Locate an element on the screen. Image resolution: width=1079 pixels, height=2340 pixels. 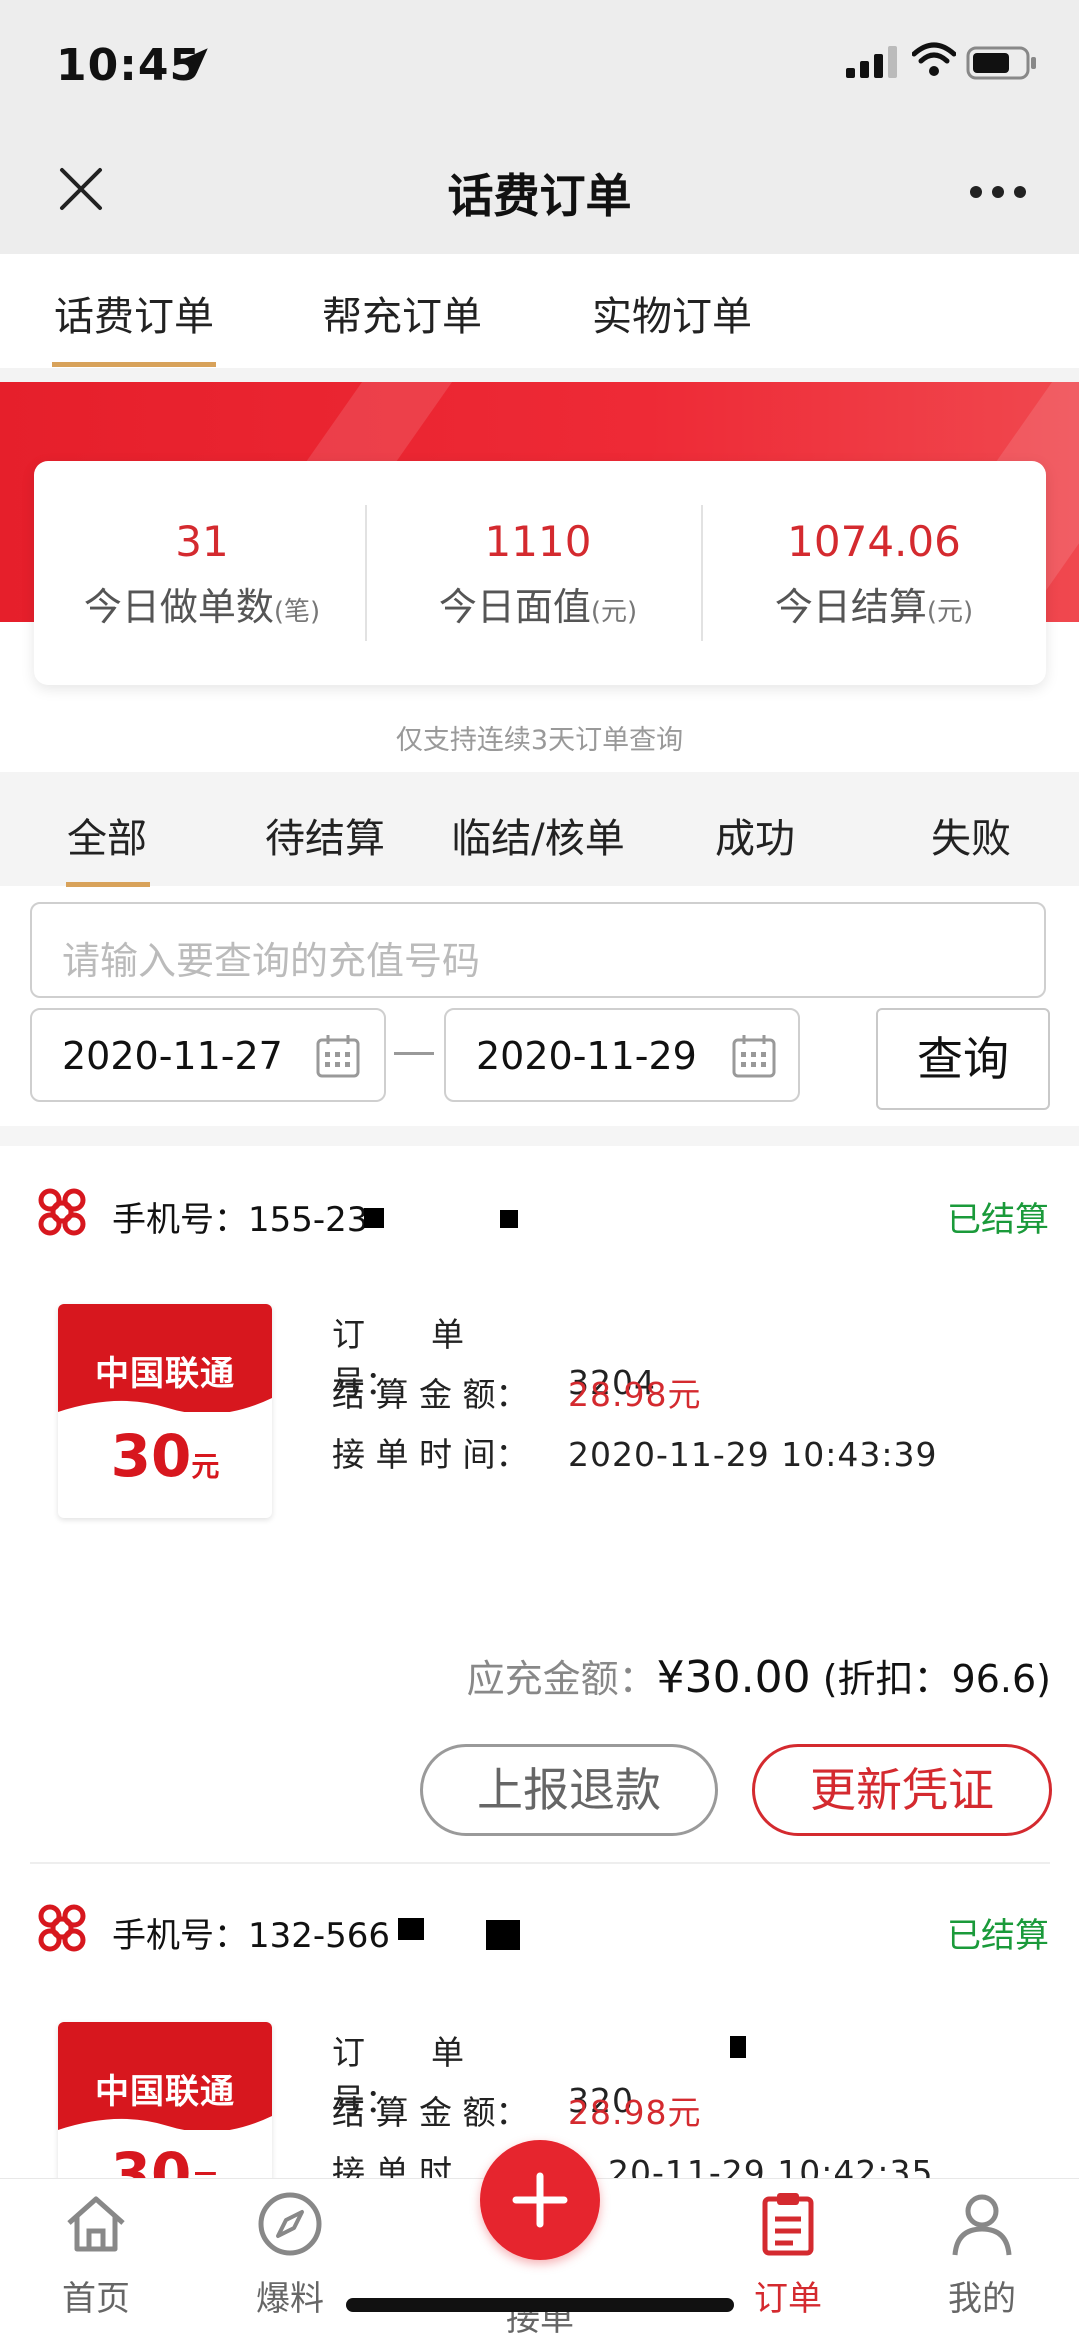
stat-label: 今日面值(元) is located at coordinates (538, 603).